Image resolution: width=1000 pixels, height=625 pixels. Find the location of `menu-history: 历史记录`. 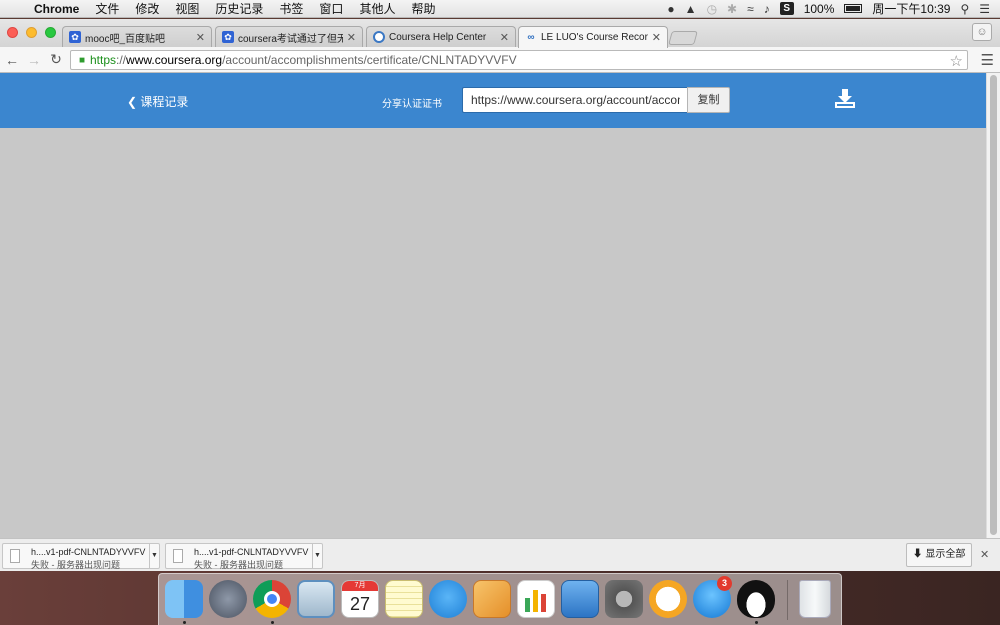

menu-history: 历史记录 is located at coordinates (239, 8).